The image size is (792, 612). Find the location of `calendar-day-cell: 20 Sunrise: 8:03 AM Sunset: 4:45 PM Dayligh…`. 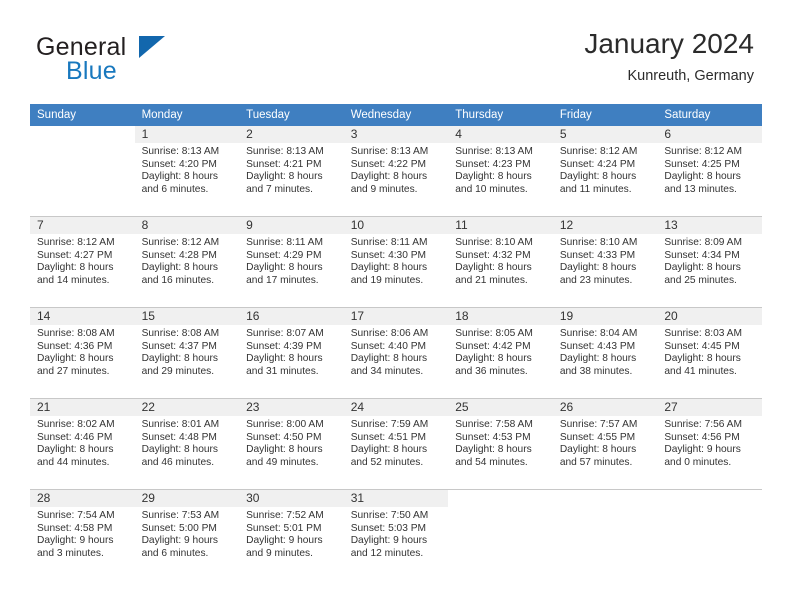

calendar-day-cell: 20 Sunrise: 8:03 AM Sunset: 4:45 PM Dayligh… is located at coordinates (709, 353).